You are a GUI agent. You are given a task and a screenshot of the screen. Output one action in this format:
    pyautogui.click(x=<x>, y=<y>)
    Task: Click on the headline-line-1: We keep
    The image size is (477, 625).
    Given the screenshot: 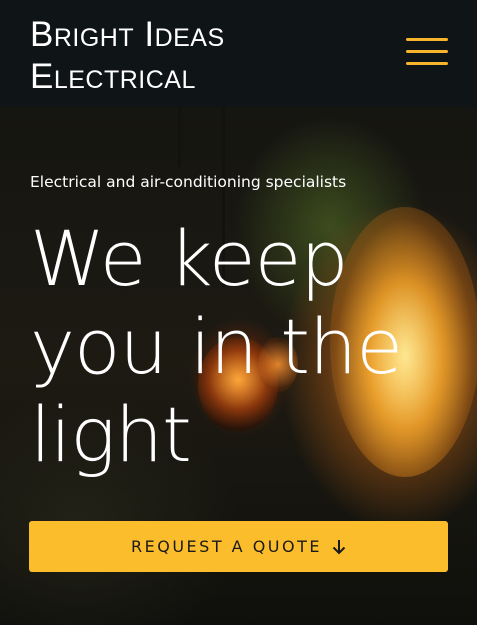 What is the action you would take?
    pyautogui.click(x=189, y=258)
    